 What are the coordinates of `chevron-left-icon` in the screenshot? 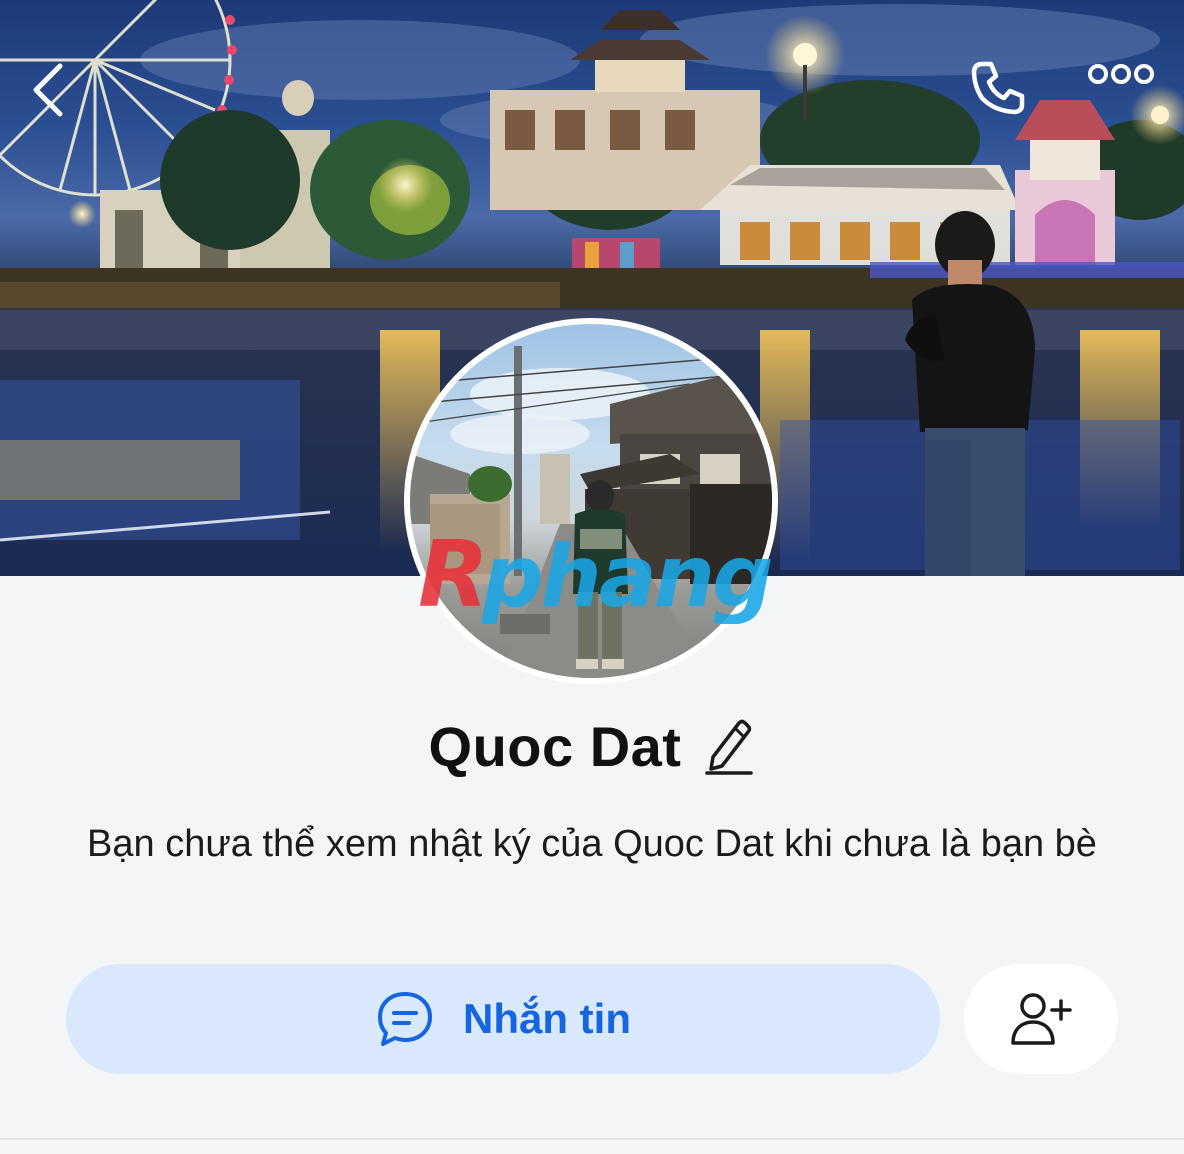 It's located at (48, 90).